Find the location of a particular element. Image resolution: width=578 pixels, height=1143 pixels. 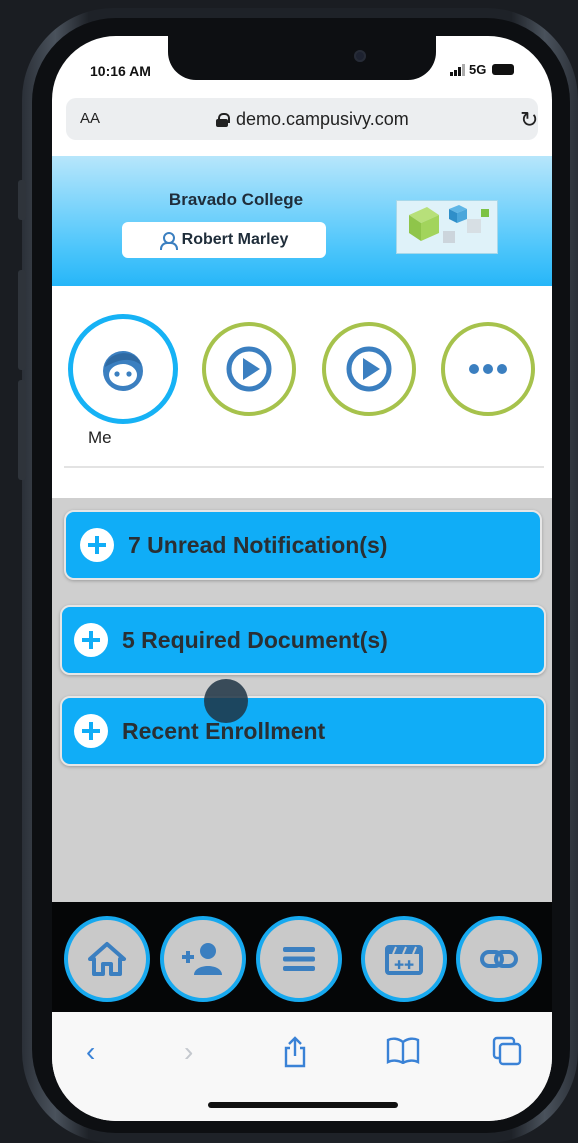

menu-icon is located at coordinates (299, 959).